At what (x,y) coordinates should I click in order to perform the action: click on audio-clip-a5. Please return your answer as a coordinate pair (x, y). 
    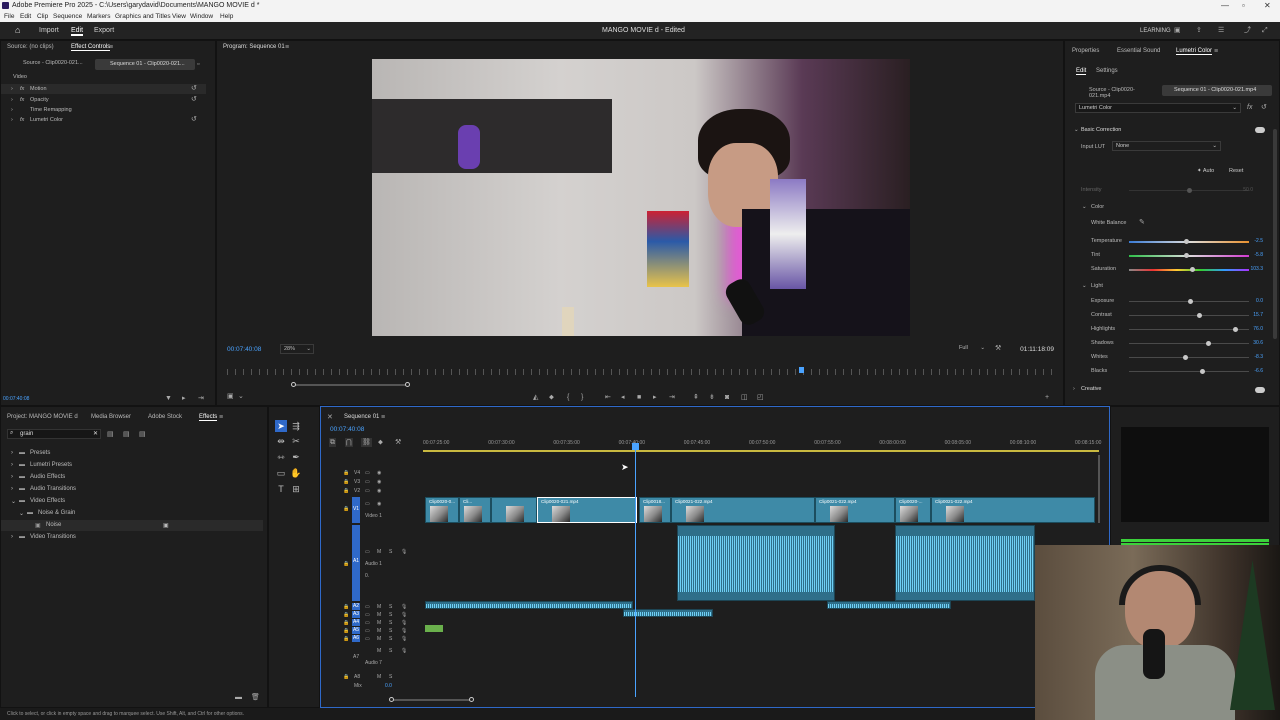
    Looking at the image, I should click on (434, 628).